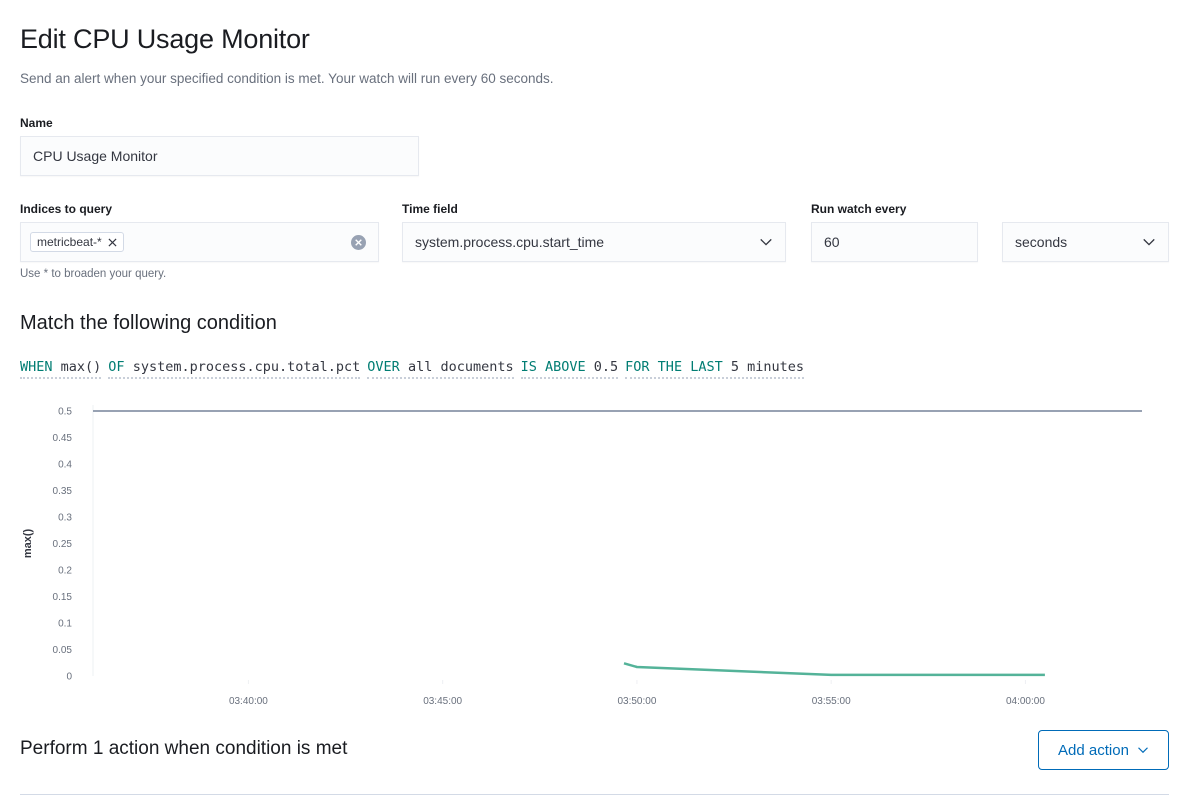 Image resolution: width=1191 pixels, height=797 pixels. Describe the element at coordinates (894, 242) in the screenshot. I see `run-every-input: 60` at that location.